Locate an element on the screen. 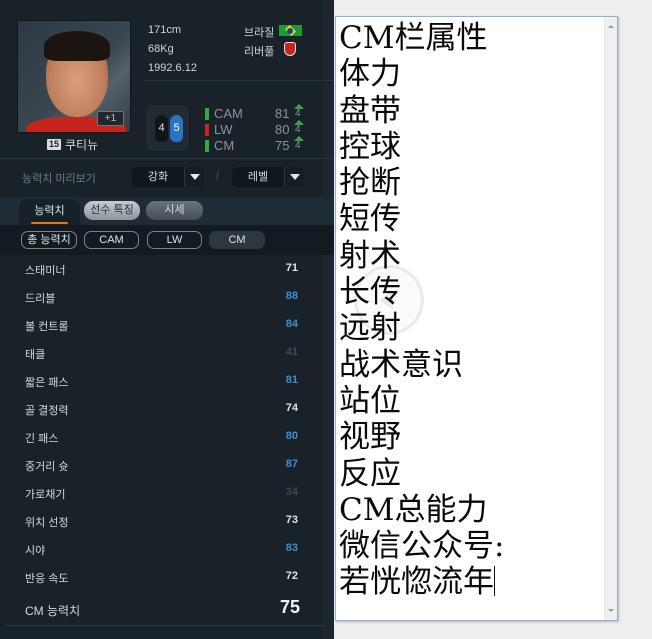  stat-value: 71 is located at coordinates (291, 268).